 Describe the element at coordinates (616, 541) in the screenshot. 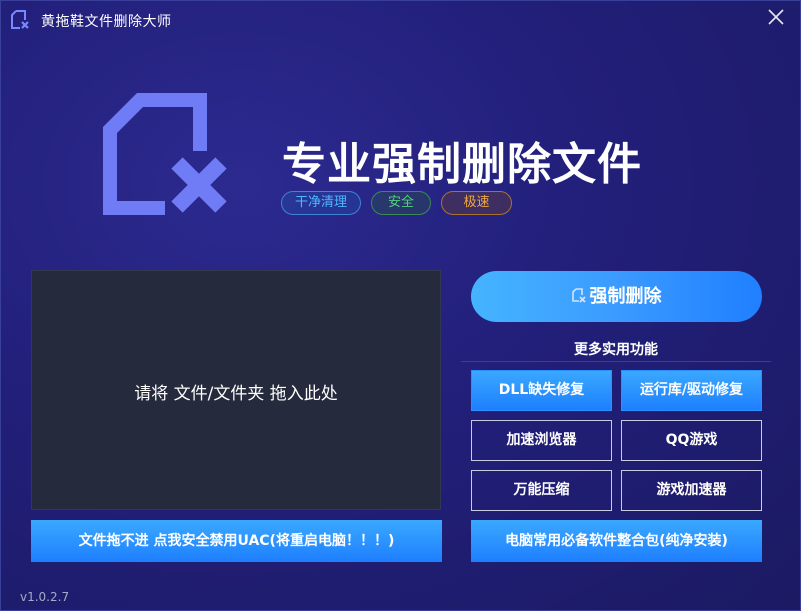

I see `software-pack-button: 电脑常用必备软件整合包(纯净安装)` at that location.